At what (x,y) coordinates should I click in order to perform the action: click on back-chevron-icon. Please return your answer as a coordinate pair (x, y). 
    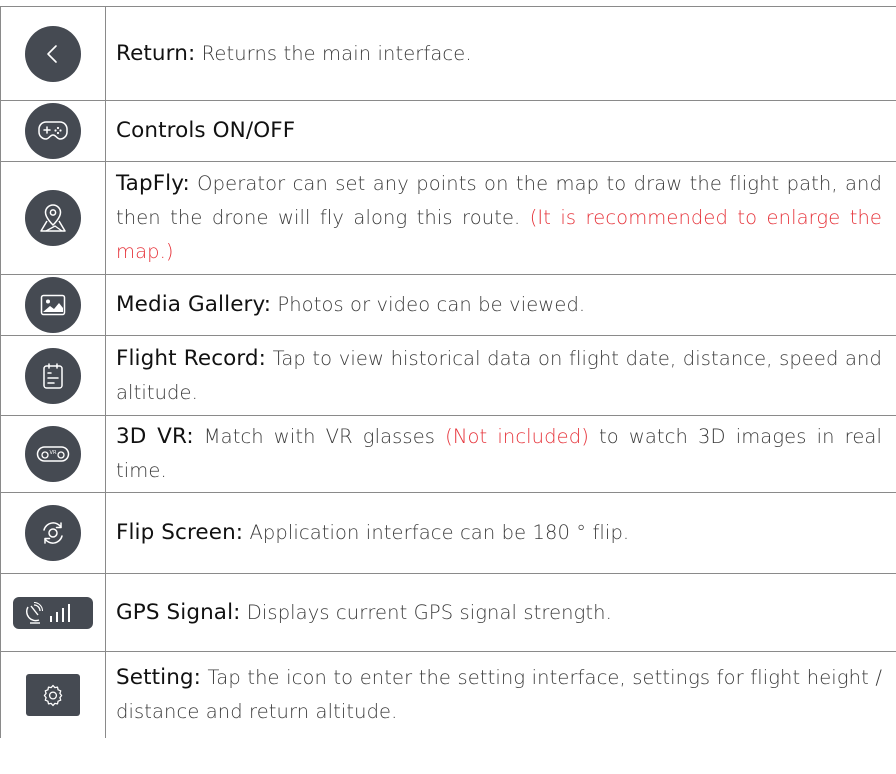
    Looking at the image, I should click on (53, 53).